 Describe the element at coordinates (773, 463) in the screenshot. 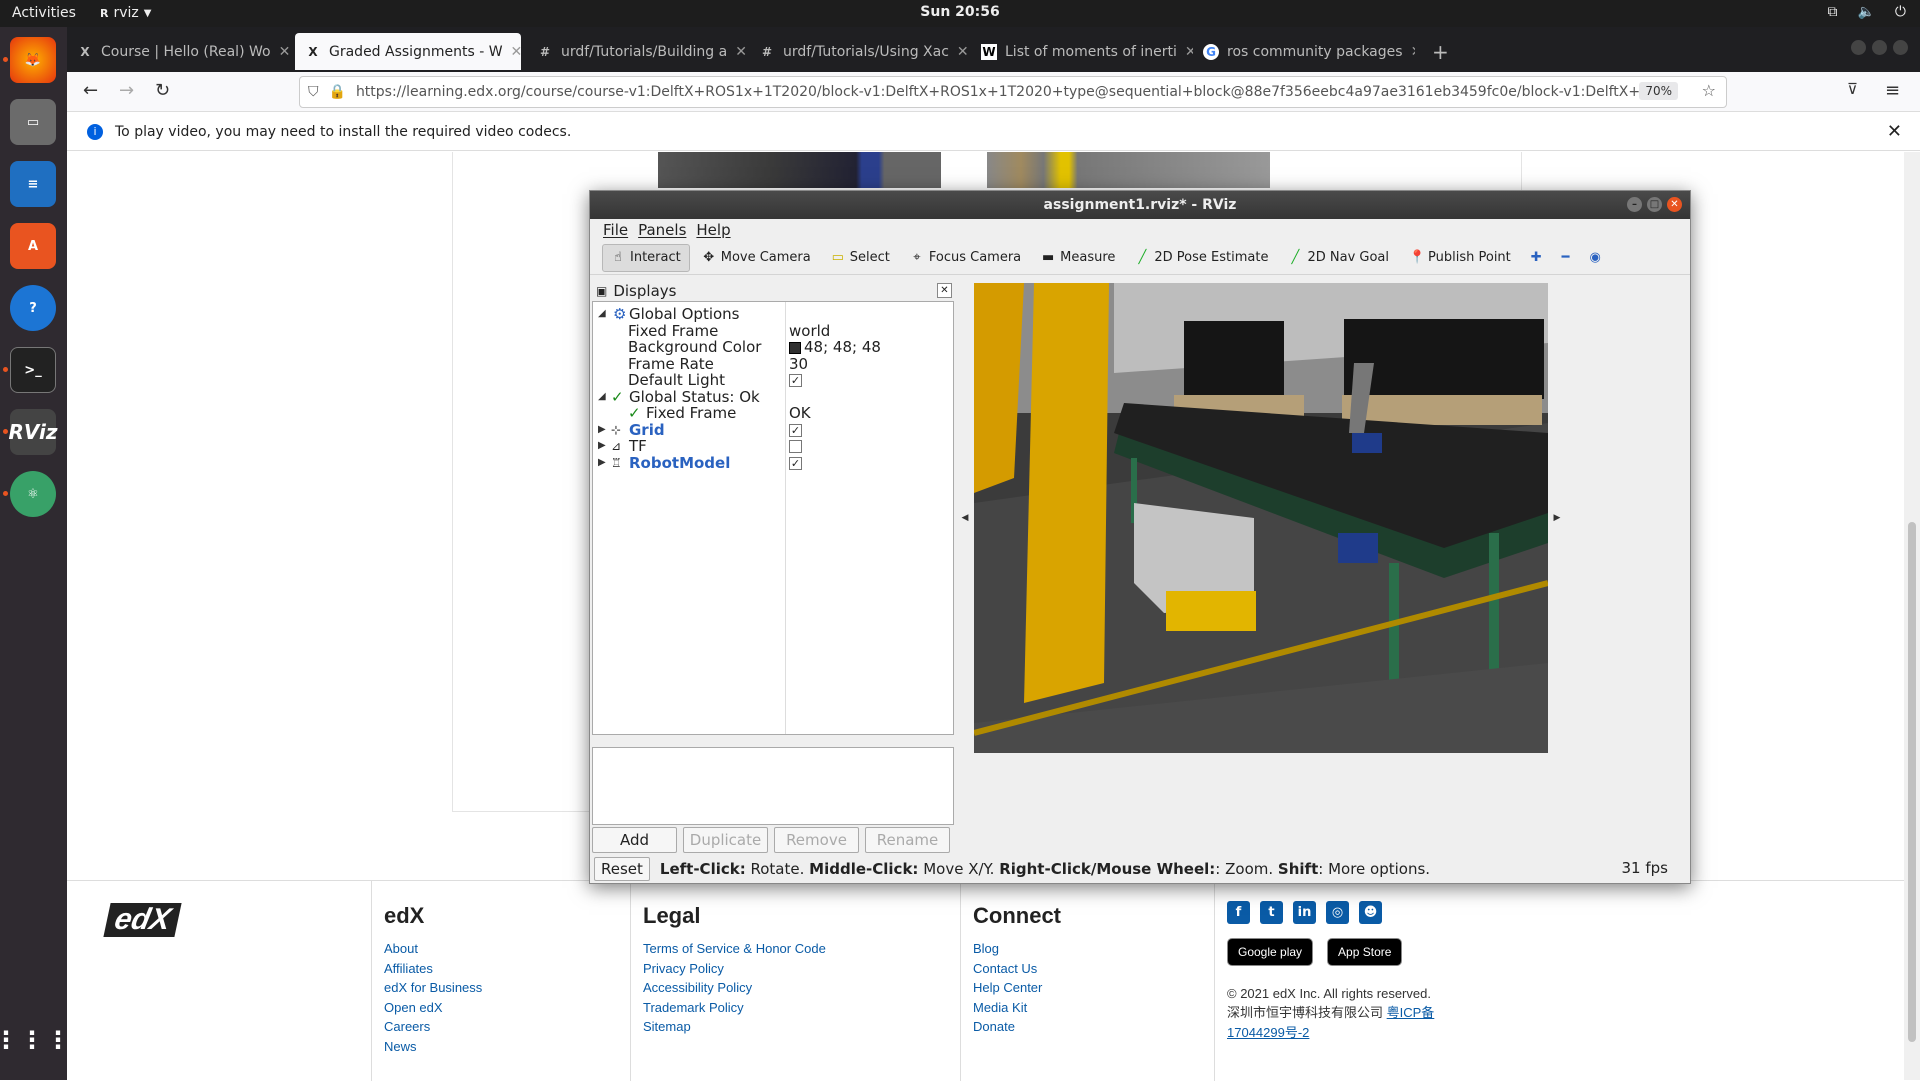

I see `tree-row-robot-model: ▶ ♖ RobotModel ✓` at that location.